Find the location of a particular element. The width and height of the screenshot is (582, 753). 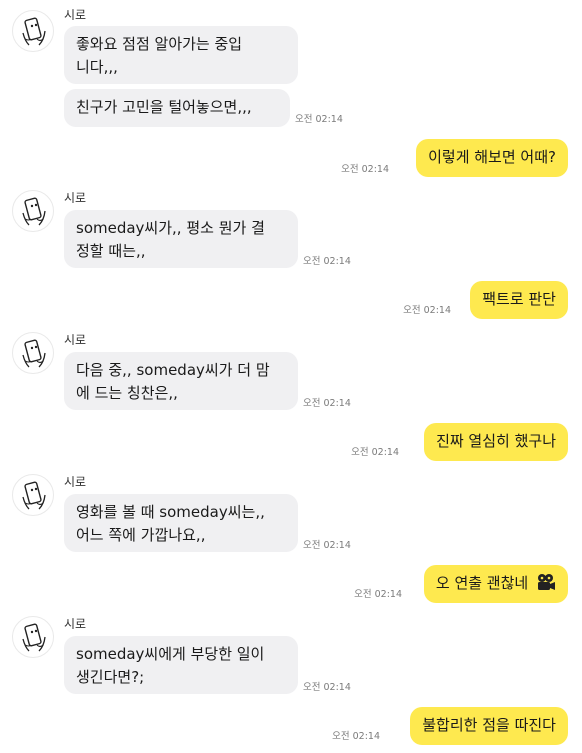

incoming-message-bubble: 다음 중,, someday씨가 더 맘 에 드는 칭찬은,, is located at coordinates (181, 381).